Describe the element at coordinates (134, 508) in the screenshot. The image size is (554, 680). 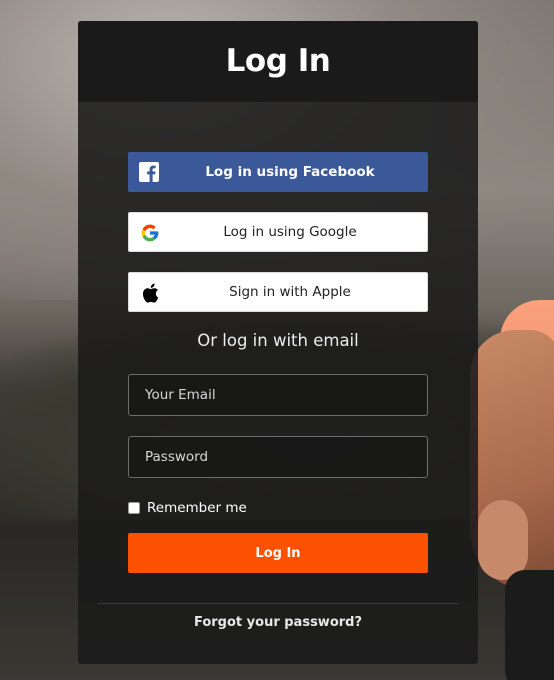
I see `remember-me-checkbox` at that location.